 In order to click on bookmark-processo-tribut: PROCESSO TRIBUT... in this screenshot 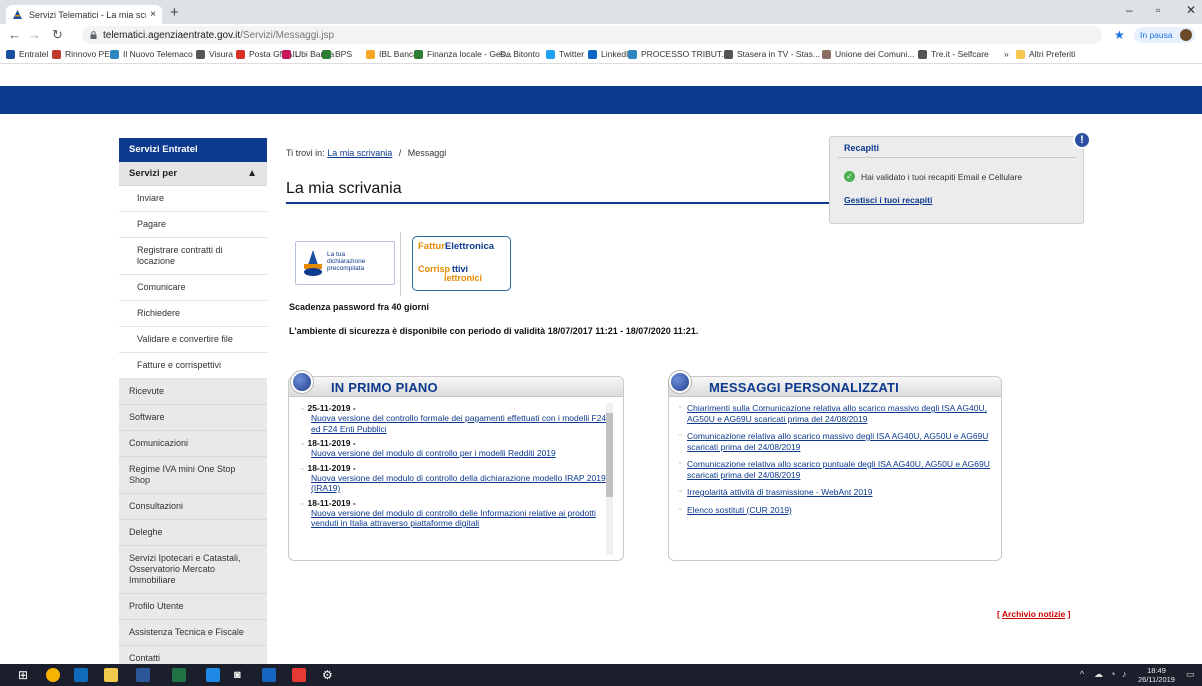, I will do `click(678, 54)`.